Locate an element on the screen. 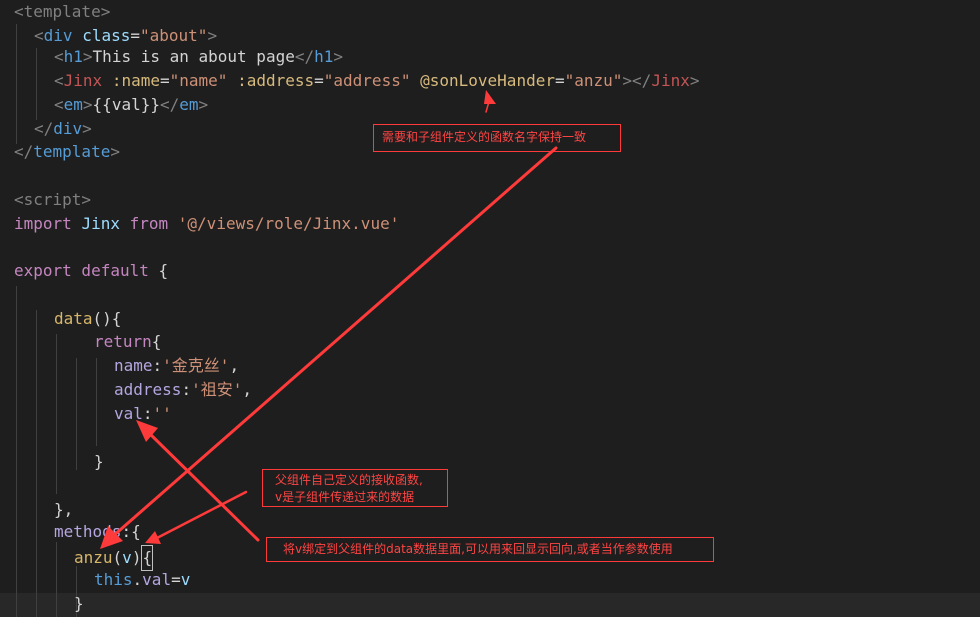  code-line: <em>{{val}}</em> is located at coordinates (131, 105).